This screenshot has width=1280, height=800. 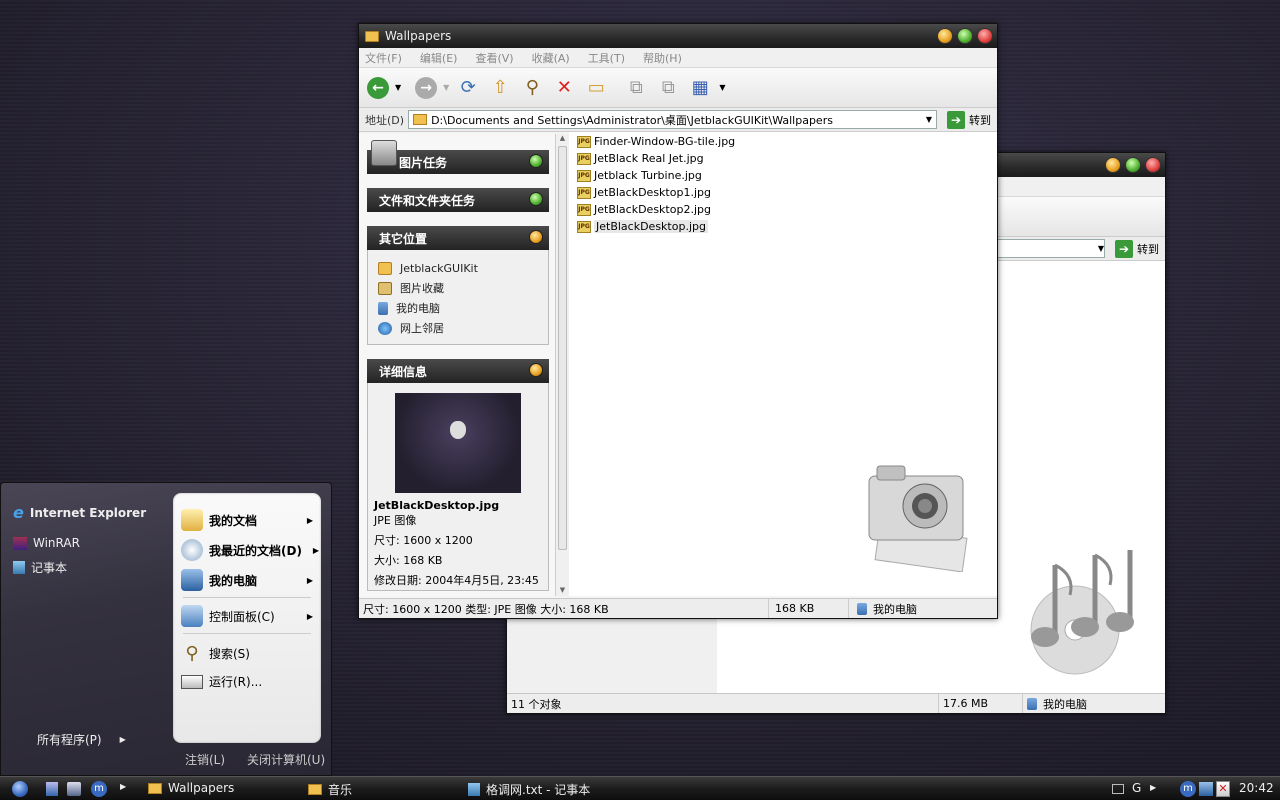 What do you see at coordinates (458, 328) in the screenshot?
I see `place-network: 网上邻居` at bounding box center [458, 328].